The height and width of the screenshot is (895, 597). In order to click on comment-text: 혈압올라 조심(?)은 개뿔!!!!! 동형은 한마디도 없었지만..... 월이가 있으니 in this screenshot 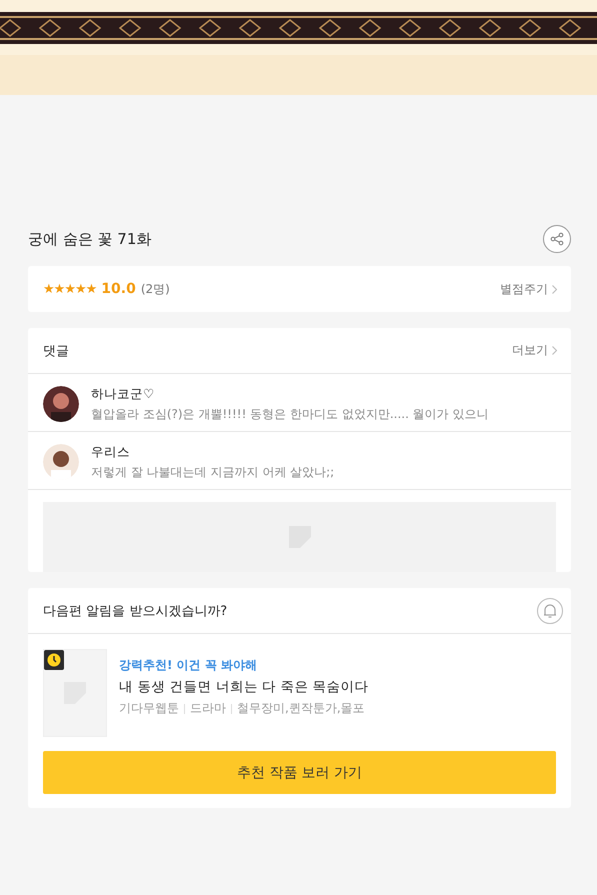, I will do `click(290, 414)`.